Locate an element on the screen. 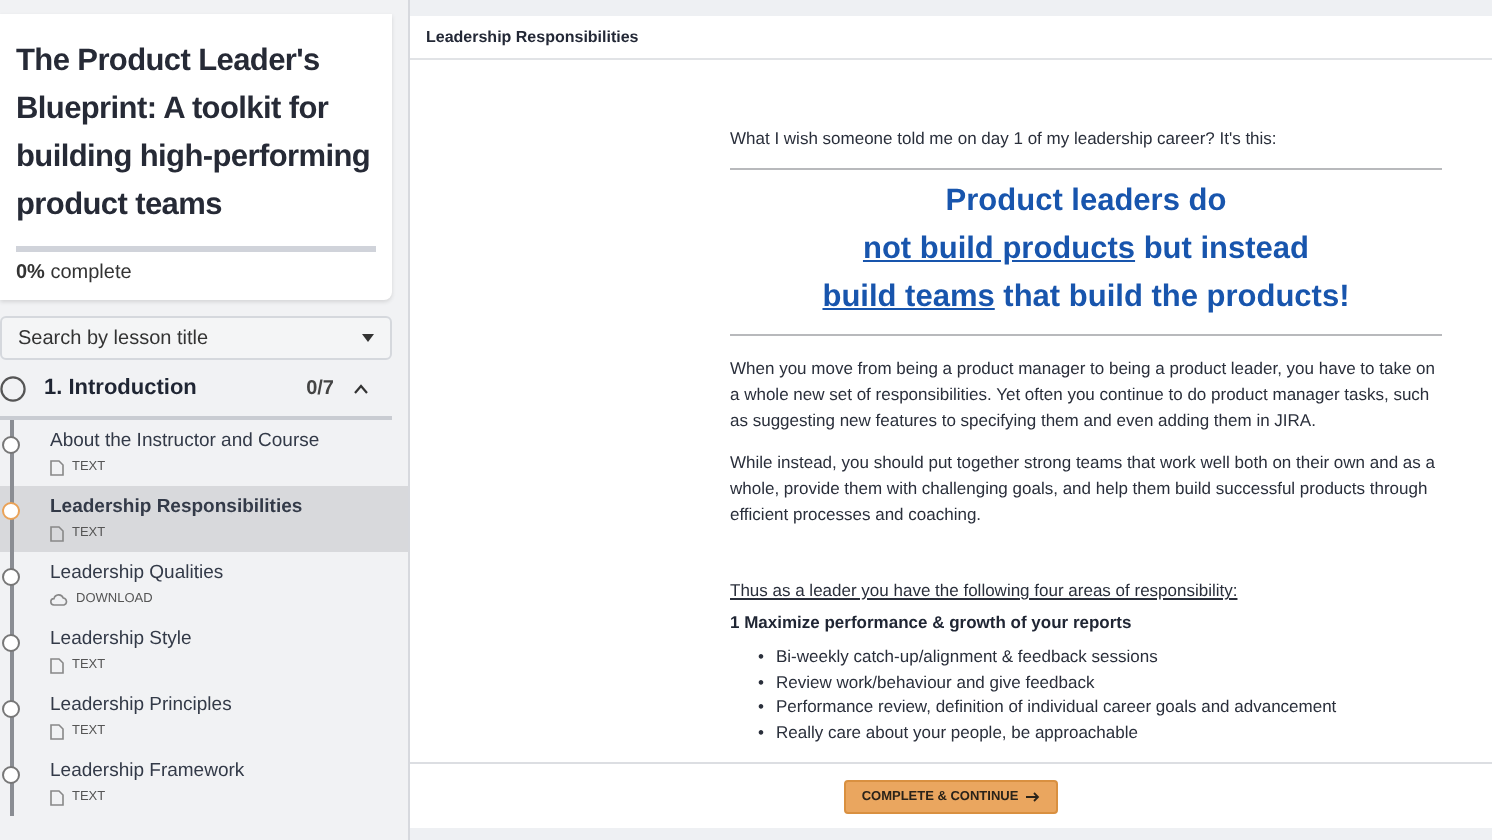  course-title: The Product Leader's Blueprint: A toolkit for building high-performing product teams is located at coordinates (194, 134).